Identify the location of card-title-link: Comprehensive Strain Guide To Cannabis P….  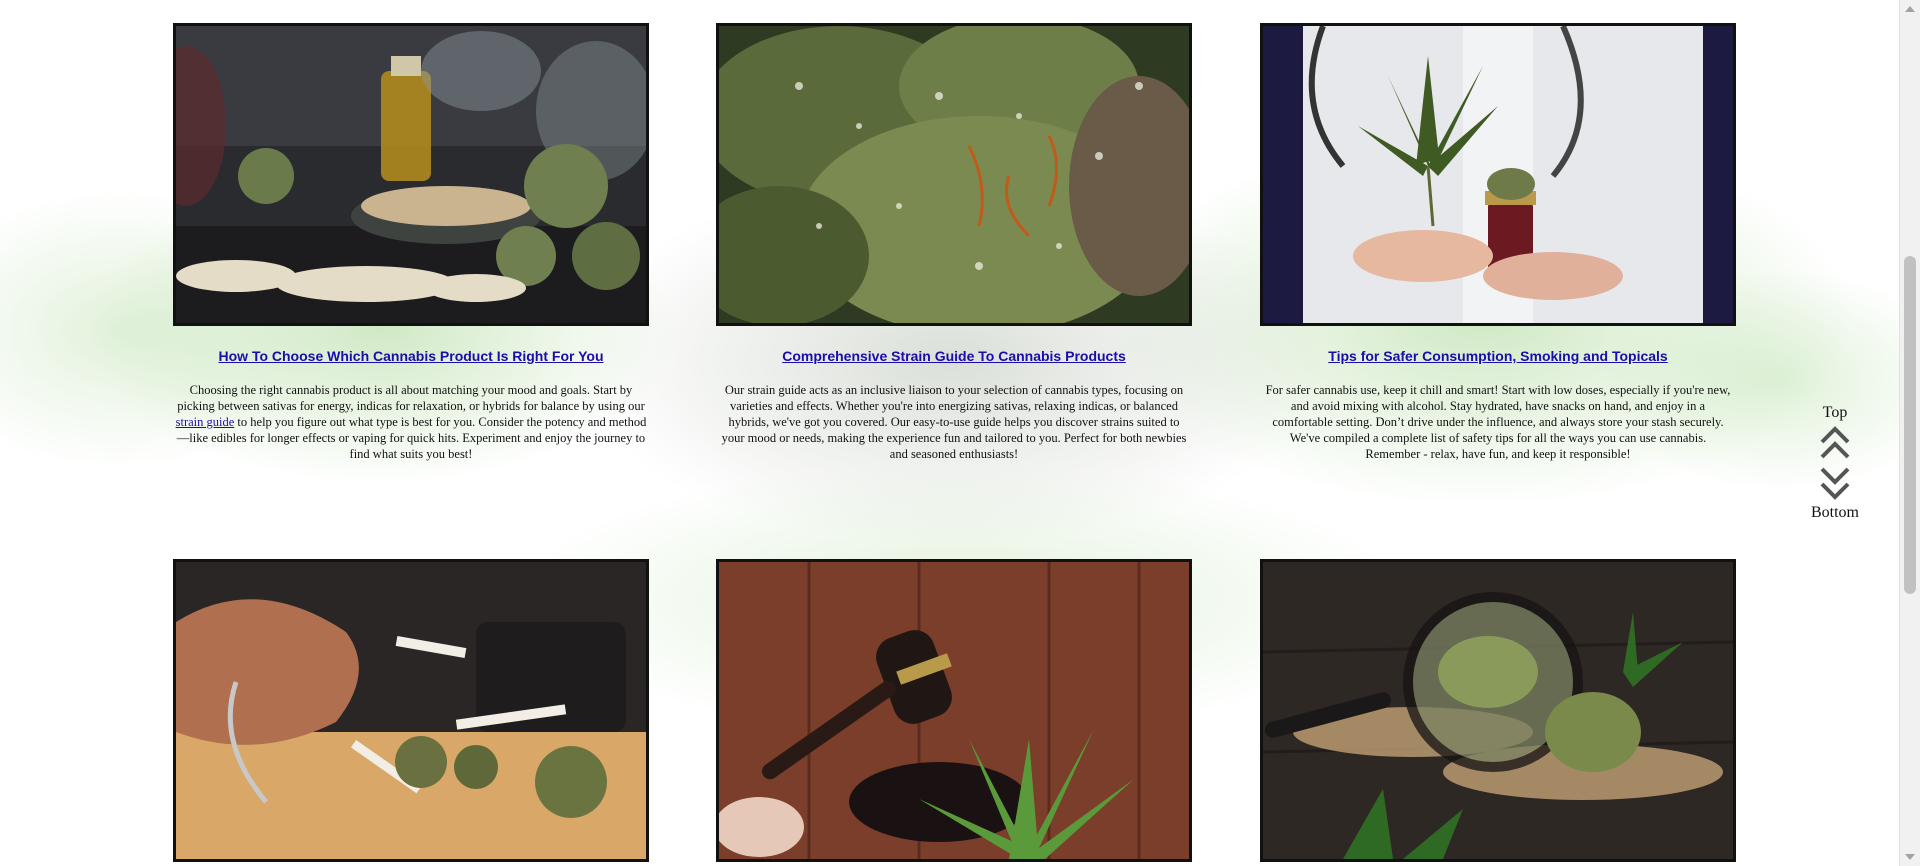
(954, 356).